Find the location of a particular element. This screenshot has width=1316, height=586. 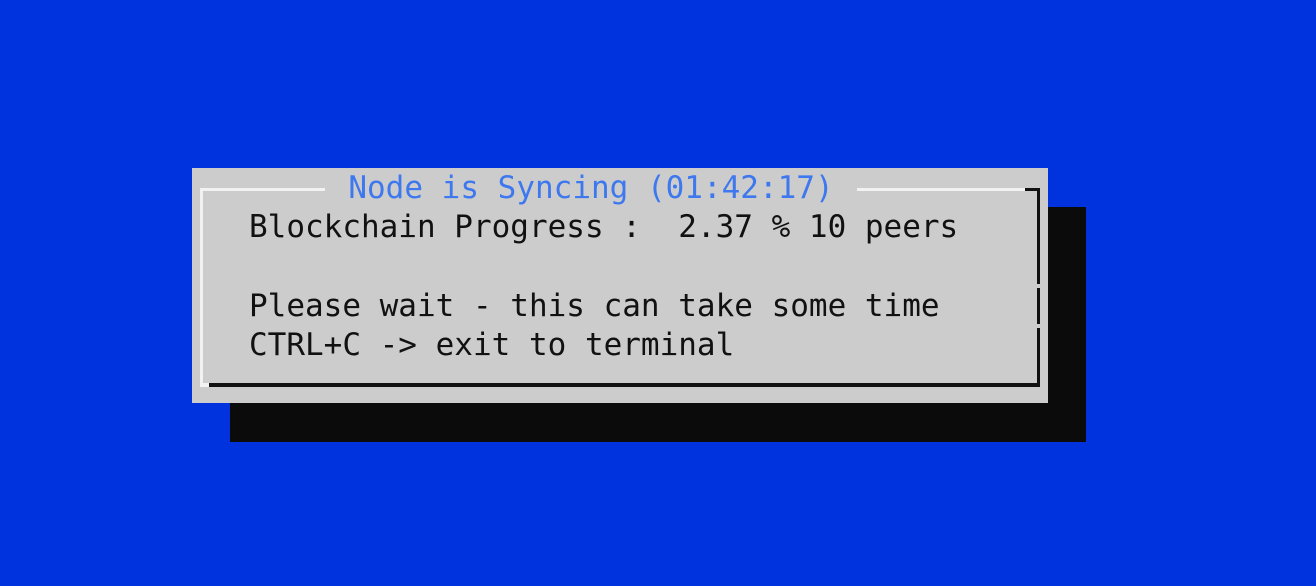

frame-left-border is located at coordinates (201, 287).